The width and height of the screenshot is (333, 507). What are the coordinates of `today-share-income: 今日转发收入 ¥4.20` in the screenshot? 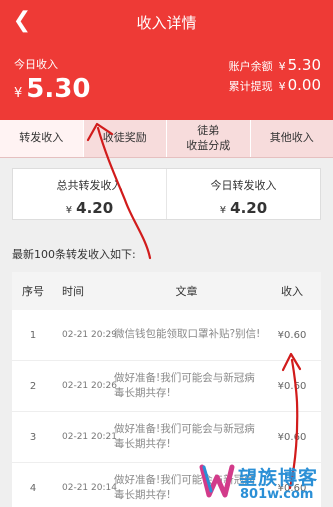 It's located at (243, 194).